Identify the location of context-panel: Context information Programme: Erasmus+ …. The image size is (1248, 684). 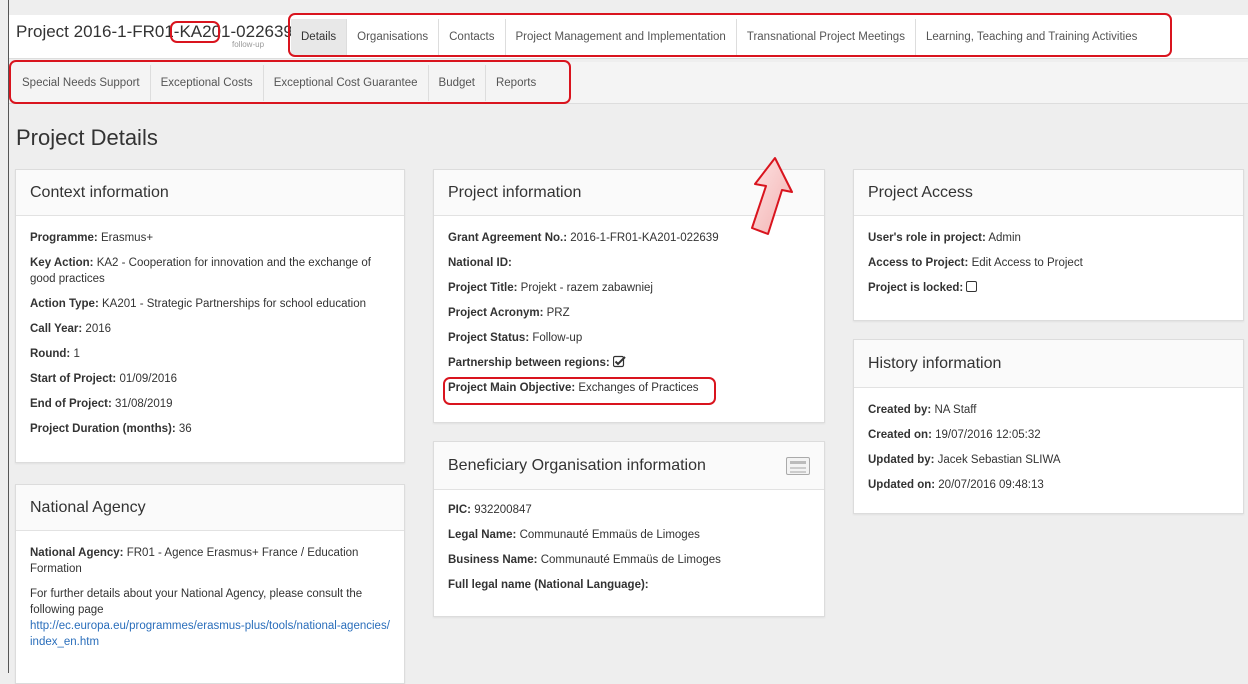
(210, 316).